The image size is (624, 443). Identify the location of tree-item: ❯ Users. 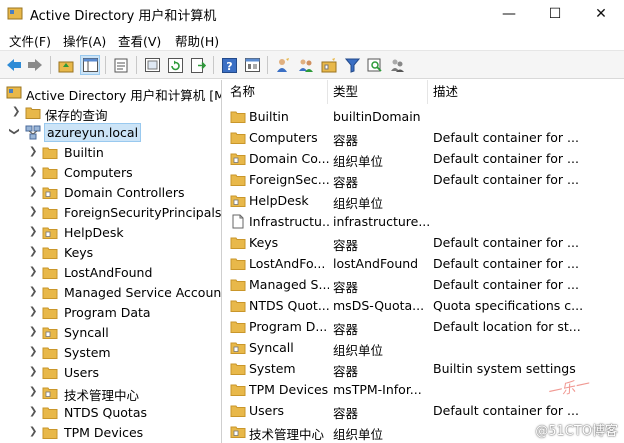
(110, 373).